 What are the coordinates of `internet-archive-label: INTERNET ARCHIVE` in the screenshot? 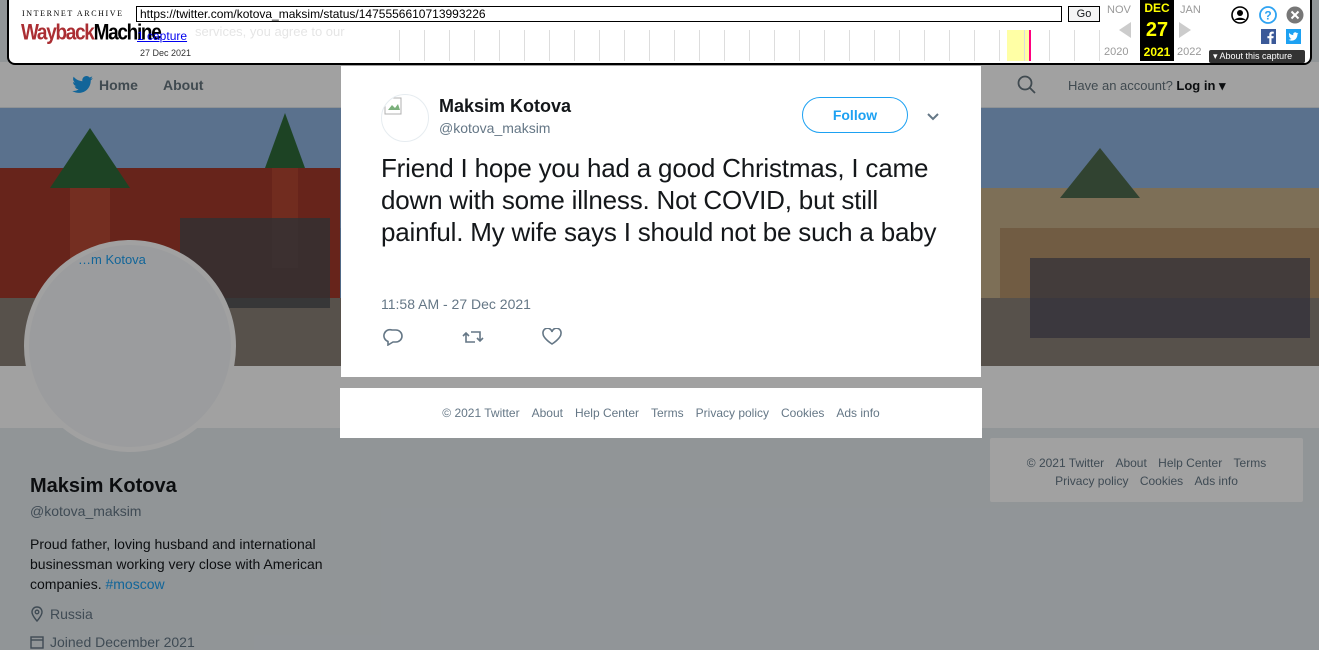 It's located at (73, 13).